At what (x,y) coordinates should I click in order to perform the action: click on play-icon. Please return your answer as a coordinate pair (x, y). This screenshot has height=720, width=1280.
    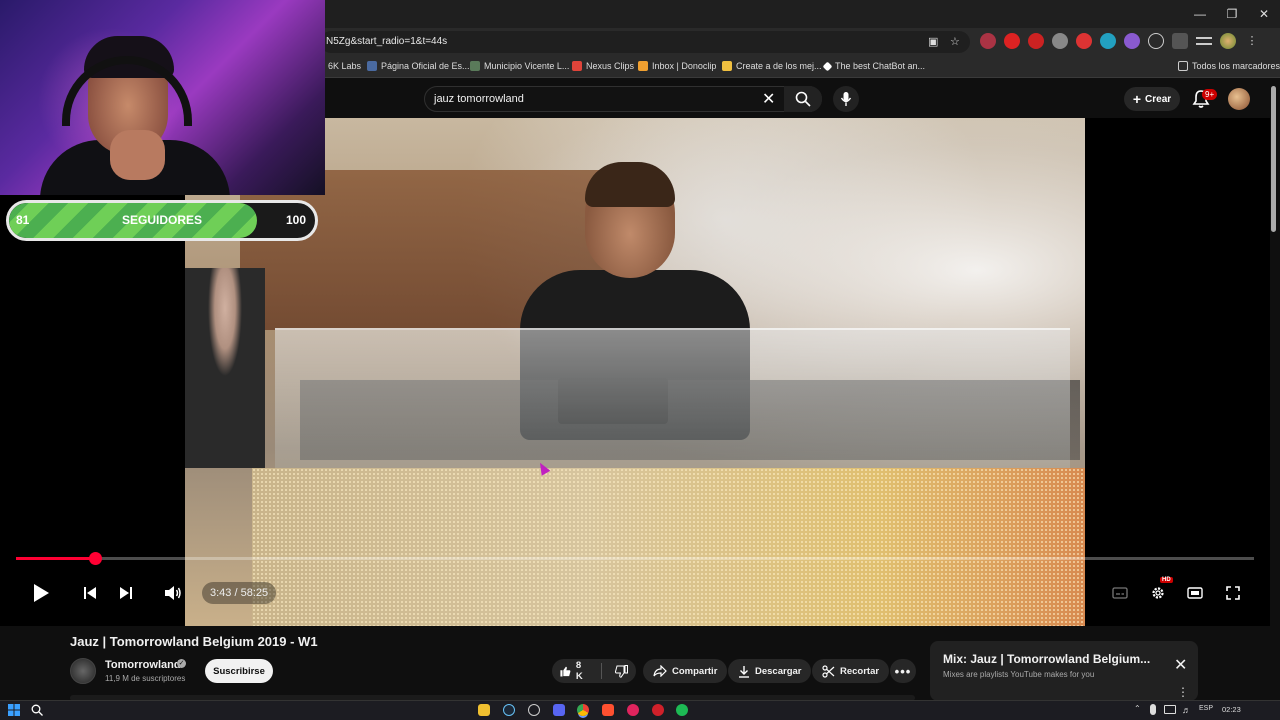
    Looking at the image, I should click on (41, 593).